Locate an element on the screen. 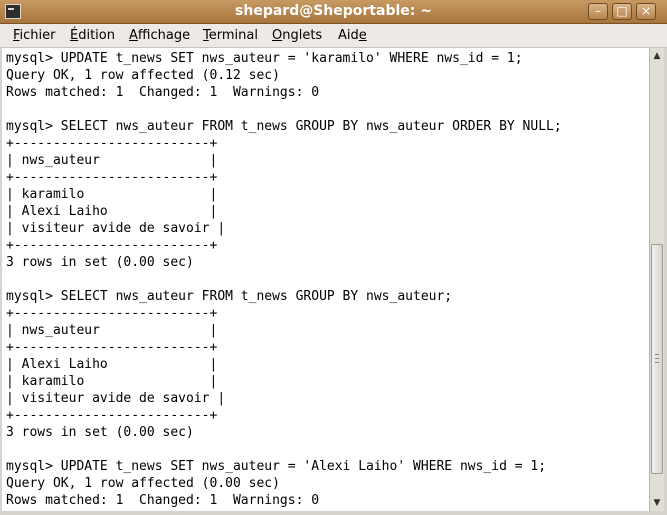 The width and height of the screenshot is (667, 515). menu-affichage: Affichage is located at coordinates (159, 35).